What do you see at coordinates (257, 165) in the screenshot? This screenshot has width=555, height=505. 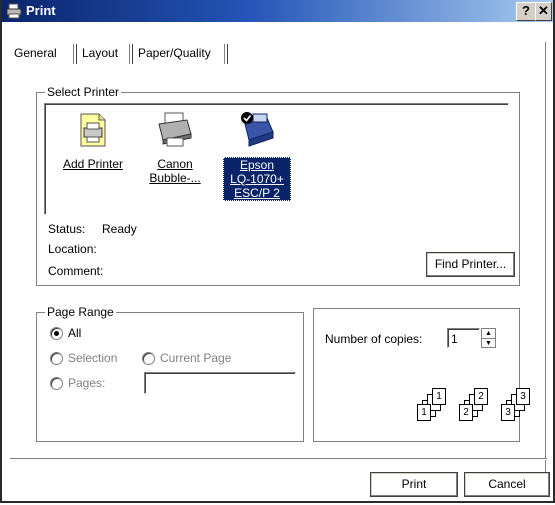 I see `printer-label-line: Epson` at bounding box center [257, 165].